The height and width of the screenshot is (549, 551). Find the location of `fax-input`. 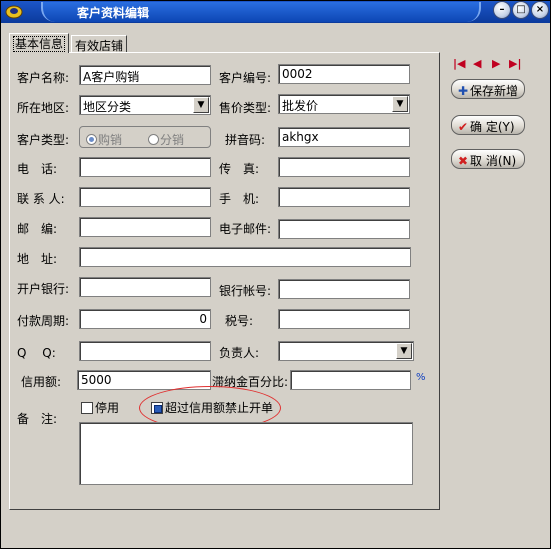

fax-input is located at coordinates (344, 167).